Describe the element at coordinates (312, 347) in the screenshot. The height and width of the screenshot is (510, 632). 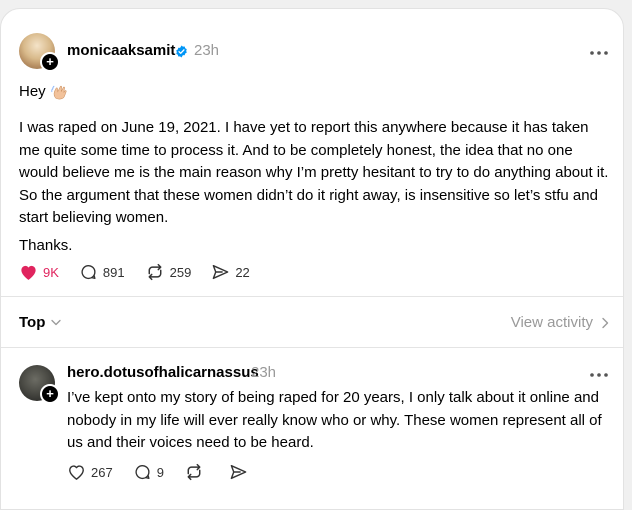
I see `divider-replies` at that location.